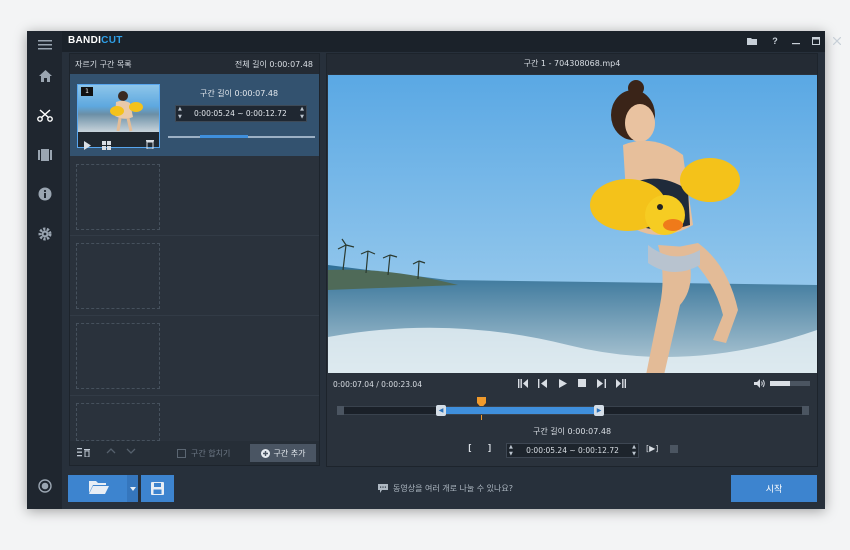  I want to click on play-icon, so click(87, 144).